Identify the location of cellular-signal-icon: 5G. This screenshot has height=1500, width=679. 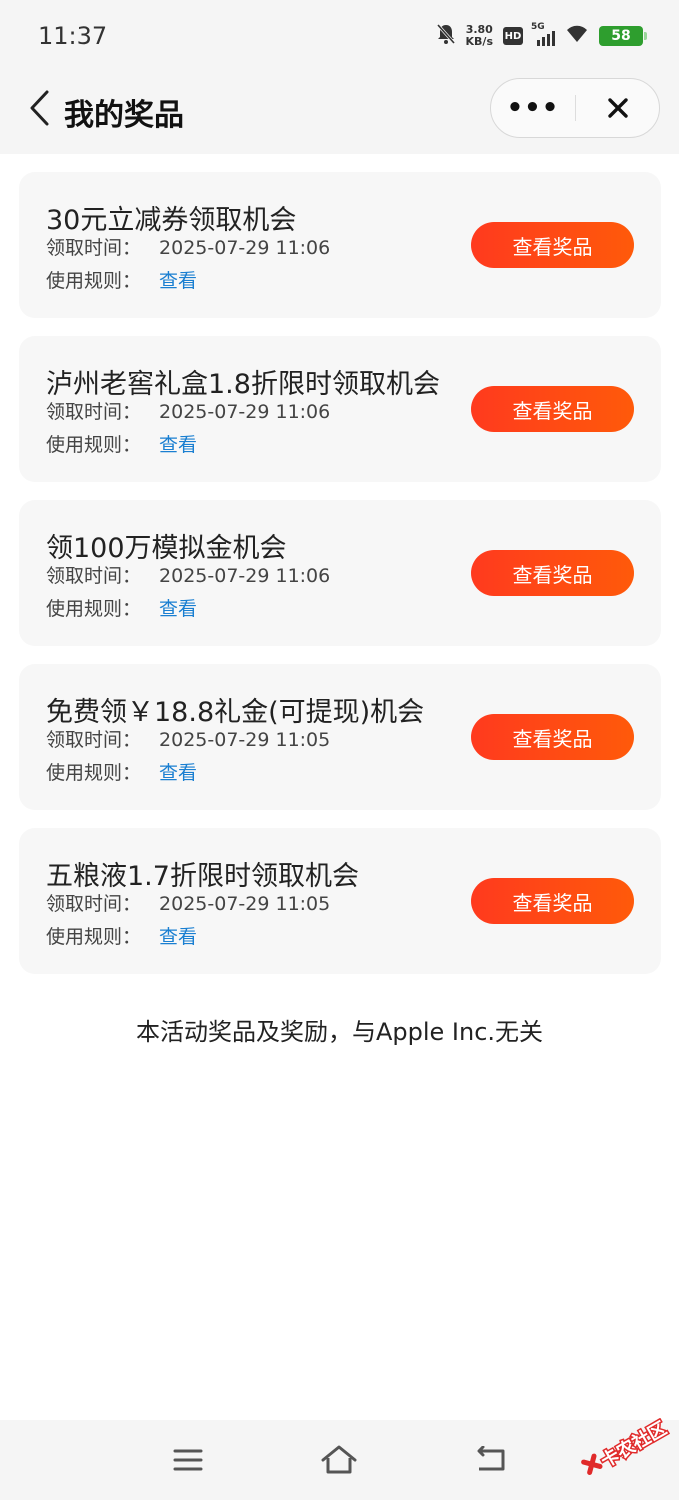
(543, 34).